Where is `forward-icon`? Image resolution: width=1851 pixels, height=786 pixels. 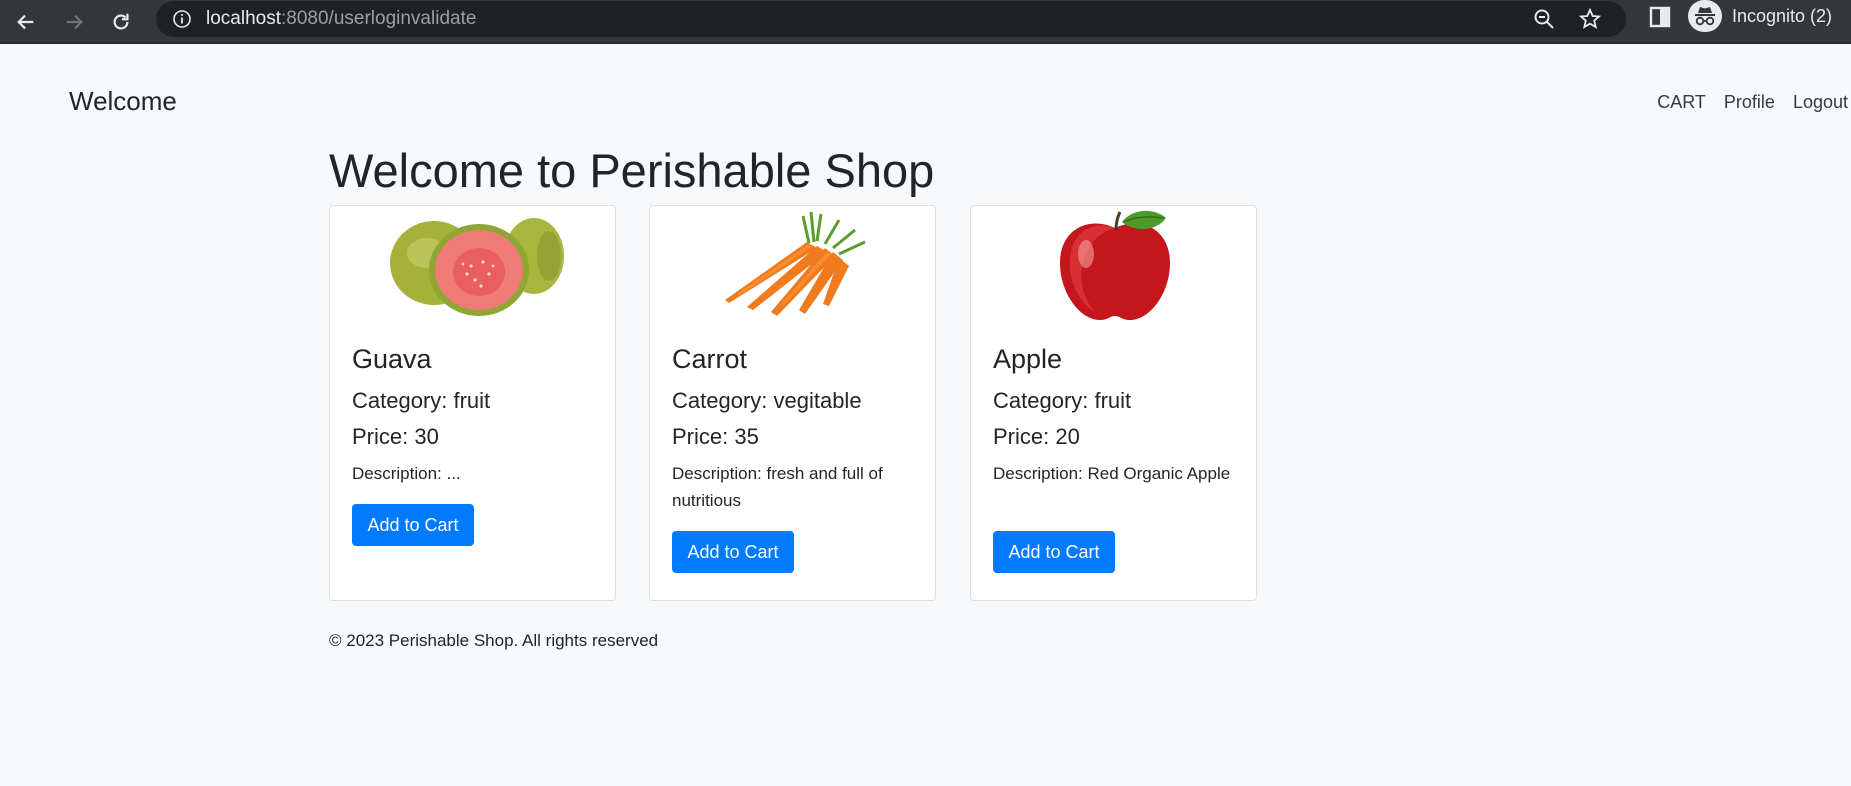 forward-icon is located at coordinates (74, 22).